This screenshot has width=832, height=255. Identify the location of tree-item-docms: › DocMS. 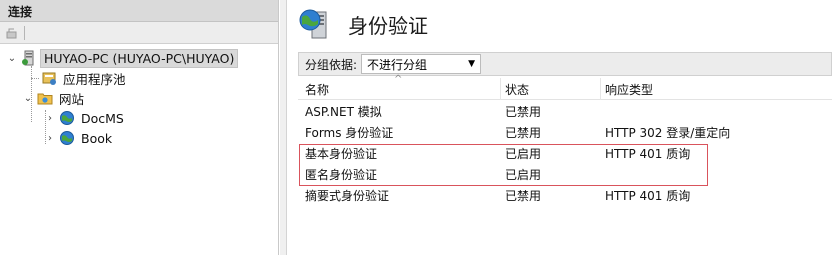
(139, 118).